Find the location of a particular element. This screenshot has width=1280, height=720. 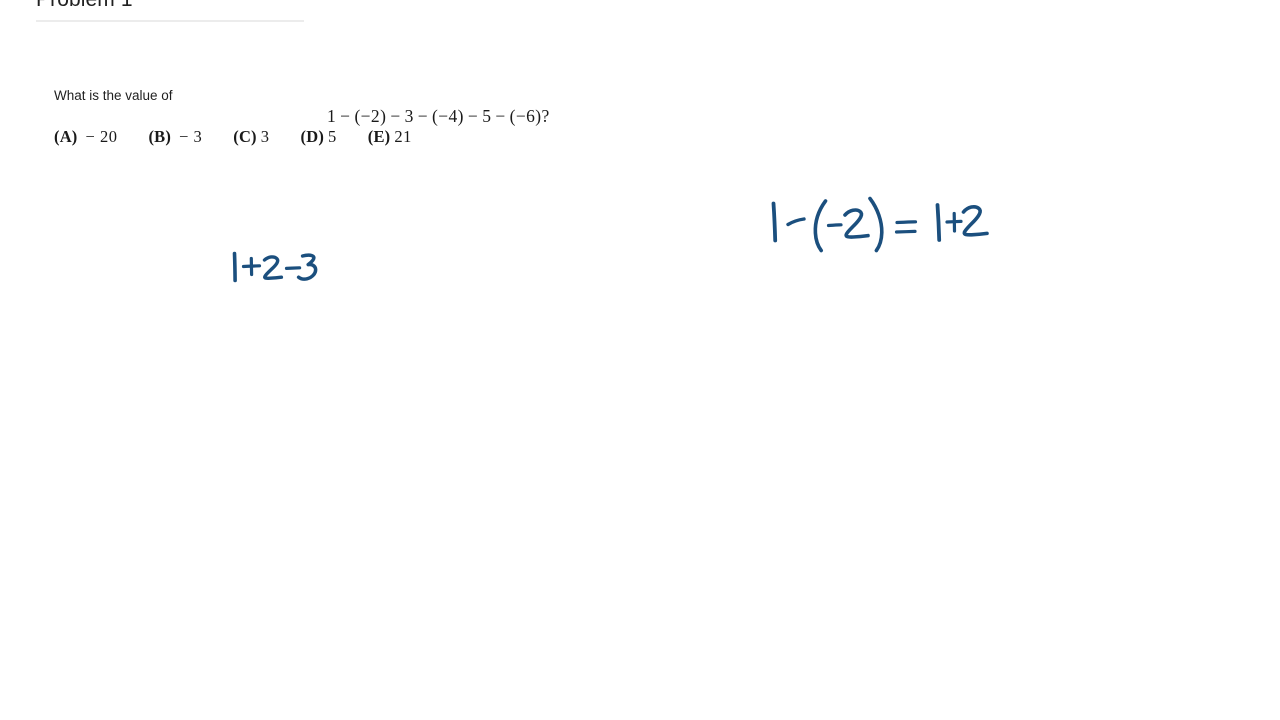

problem-prompt: What is the value of is located at coordinates (113, 95).